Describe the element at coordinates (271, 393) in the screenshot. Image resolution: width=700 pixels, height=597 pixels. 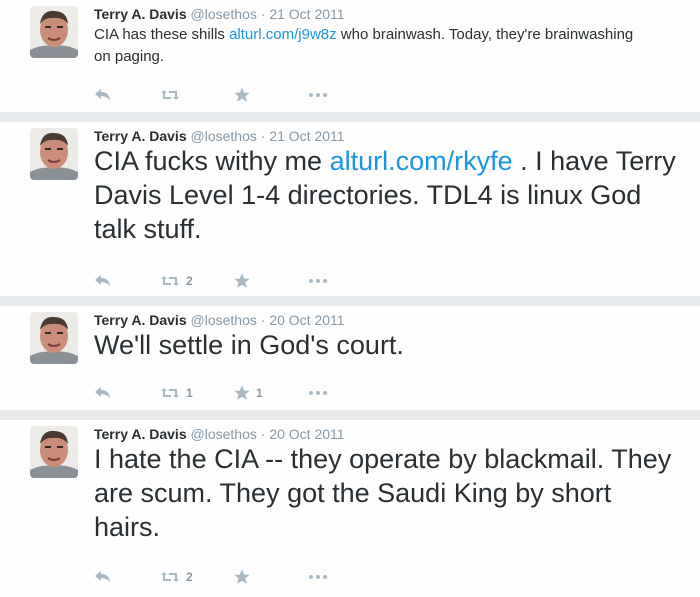
I see `like-button: 1` at that location.